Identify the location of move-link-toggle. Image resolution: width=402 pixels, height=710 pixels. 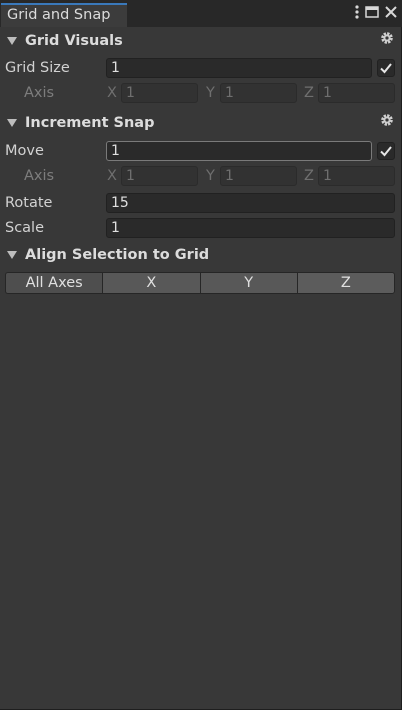
(386, 151).